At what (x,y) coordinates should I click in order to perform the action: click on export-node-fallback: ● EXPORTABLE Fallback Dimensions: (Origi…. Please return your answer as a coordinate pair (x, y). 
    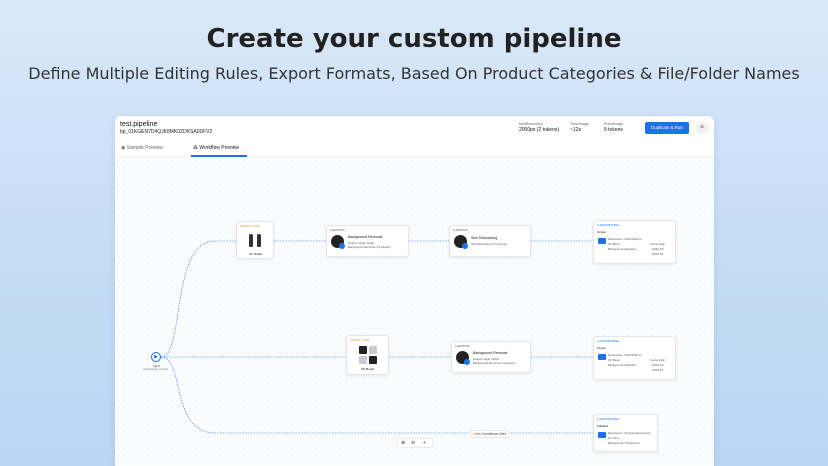
    Looking at the image, I should click on (625, 433).